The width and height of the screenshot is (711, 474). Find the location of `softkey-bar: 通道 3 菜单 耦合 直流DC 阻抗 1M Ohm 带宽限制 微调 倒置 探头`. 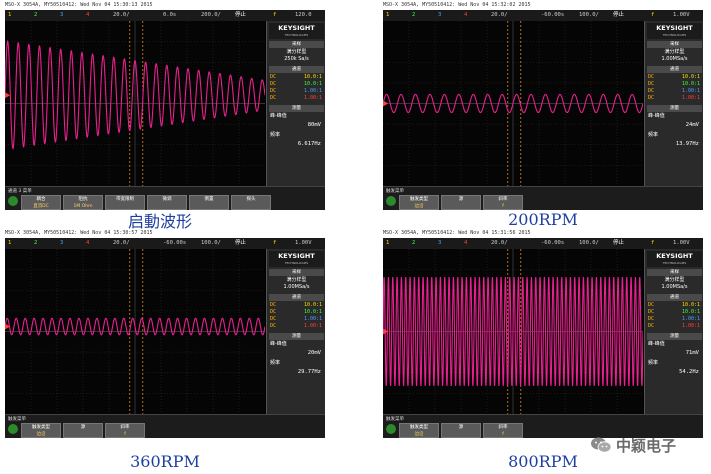

softkey-bar: 通道 3 菜单 耦合 直流DC 阻抗 1M Ohm 带宽限制 微调 倒置 探头 is located at coordinates (165, 198).